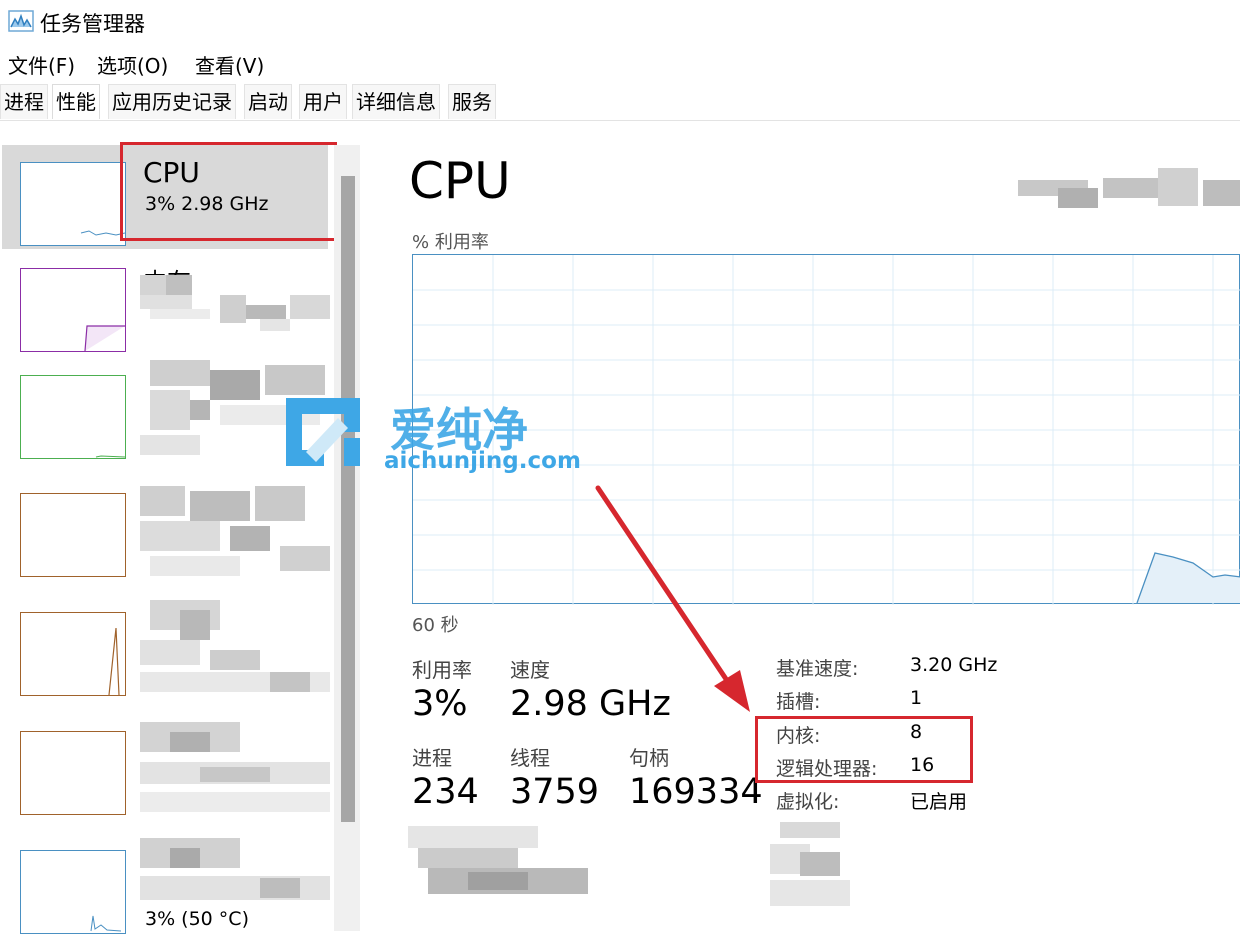 This screenshot has height=934, width=1240. Describe the element at coordinates (236, 871) in the screenshot. I see `pixelated-gpu-details` at that location.